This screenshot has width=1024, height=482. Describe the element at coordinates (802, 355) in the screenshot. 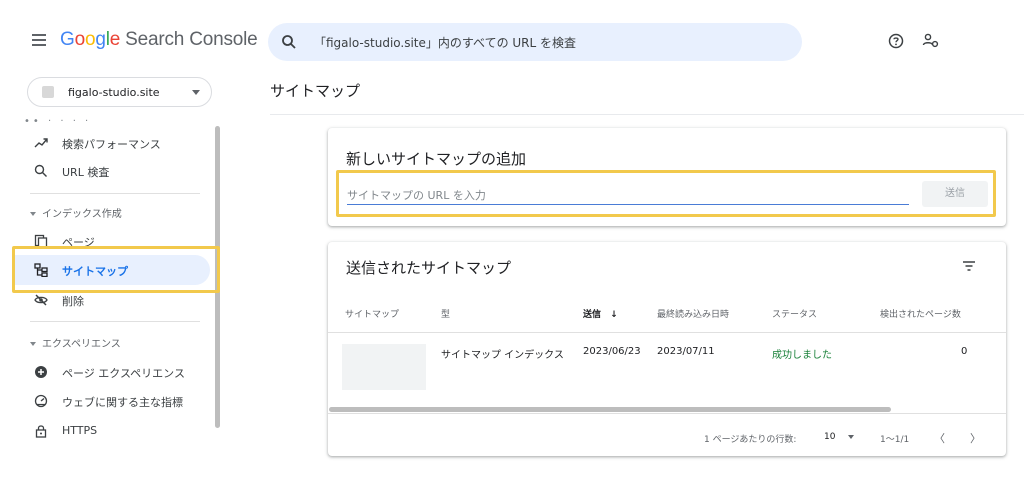

I see `cell-status: 成功しました` at that location.